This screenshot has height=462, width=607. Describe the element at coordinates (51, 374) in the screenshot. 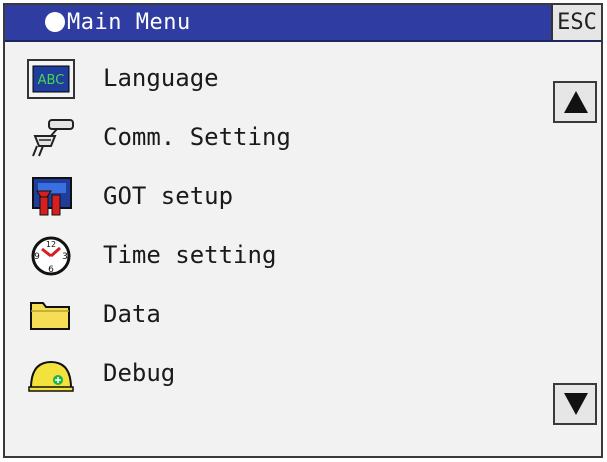

I see `debug-icon` at that location.